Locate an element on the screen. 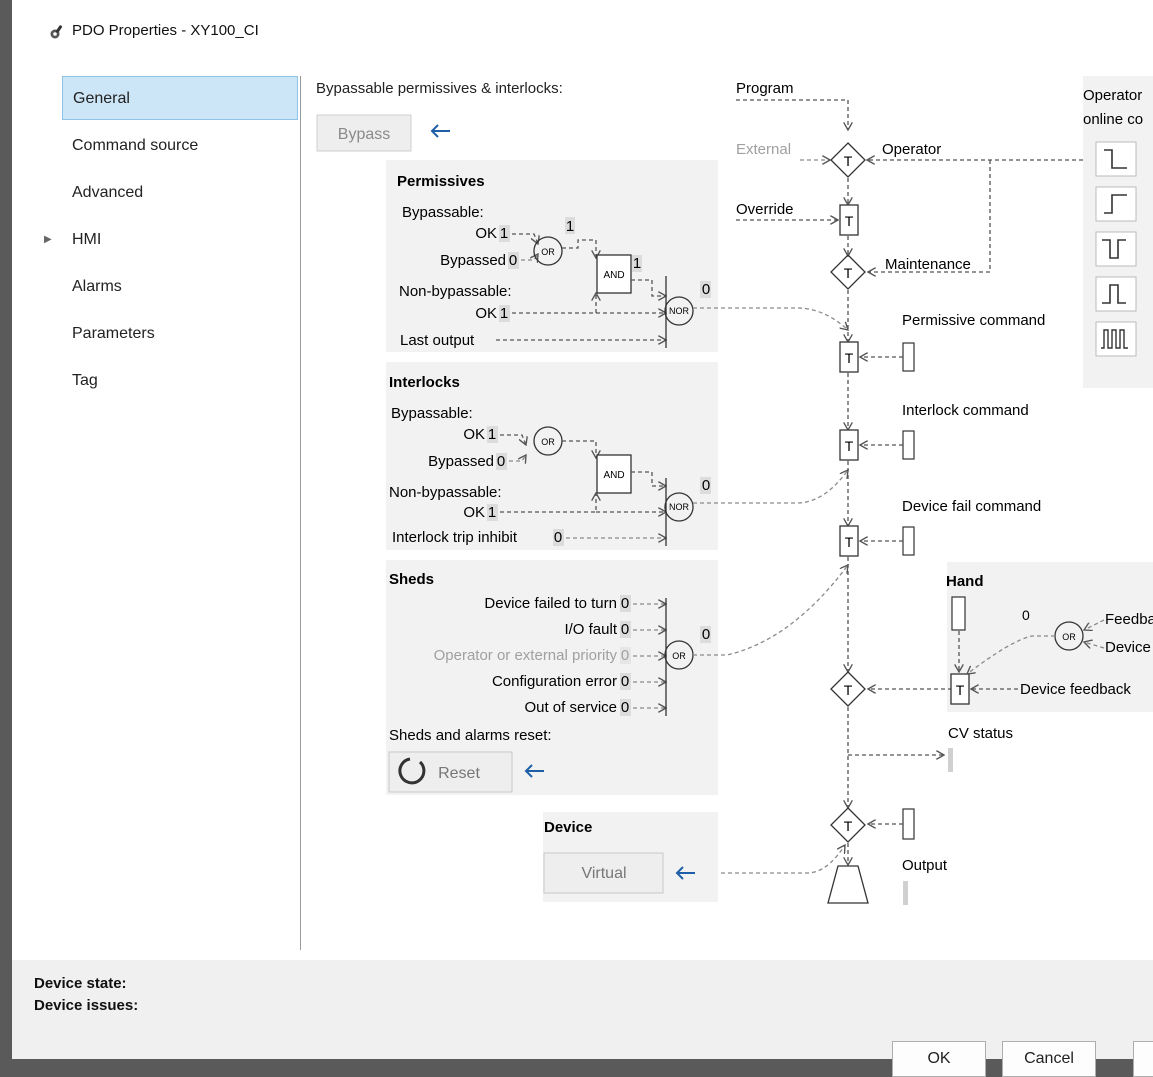 The height and width of the screenshot is (1077, 1153). shed-item-label: Out of service is located at coordinates (570, 707).